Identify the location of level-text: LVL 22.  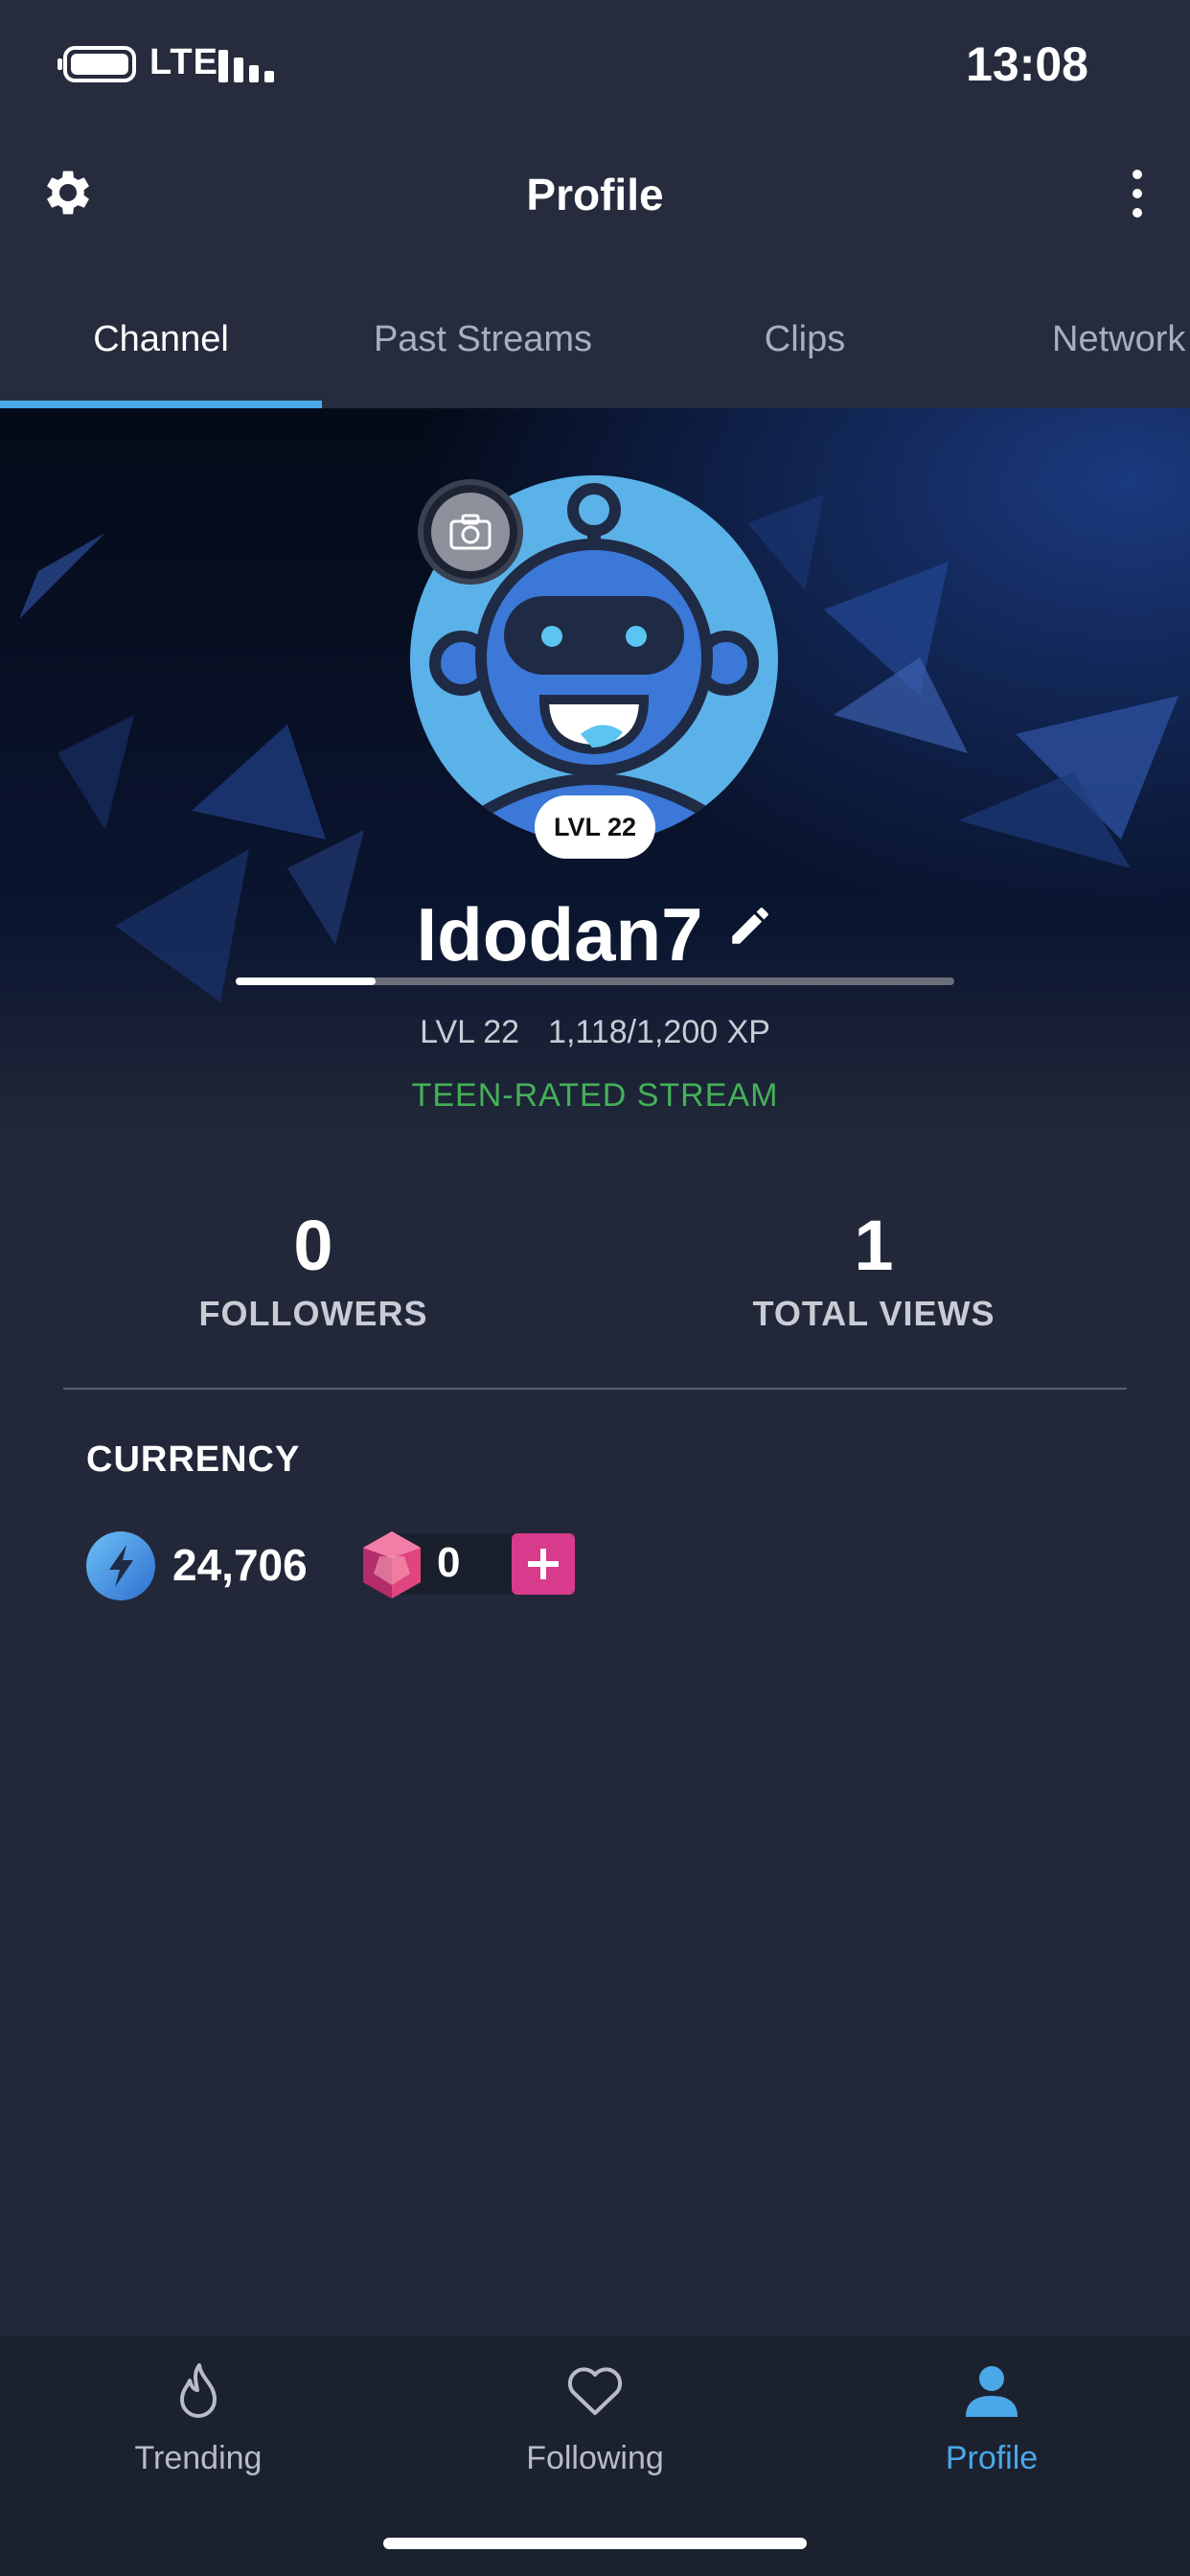
(470, 1032).